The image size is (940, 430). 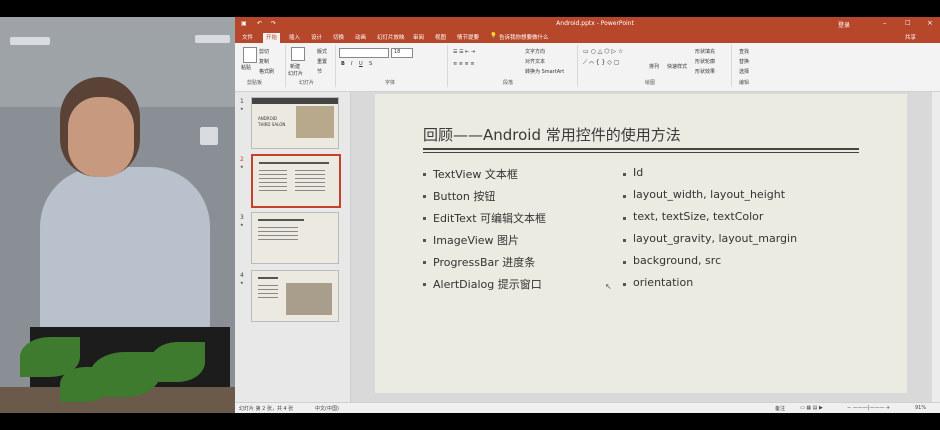 I want to click on slide-thumbnail-1: ANDROID THIRD SALON, so click(x=295, y=123).